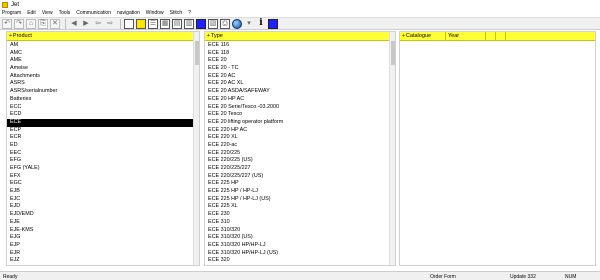 The height and width of the screenshot is (280, 600). What do you see at coordinates (300, 46) in the screenshot?
I see `type-list-item: ECE 116` at bounding box center [300, 46].